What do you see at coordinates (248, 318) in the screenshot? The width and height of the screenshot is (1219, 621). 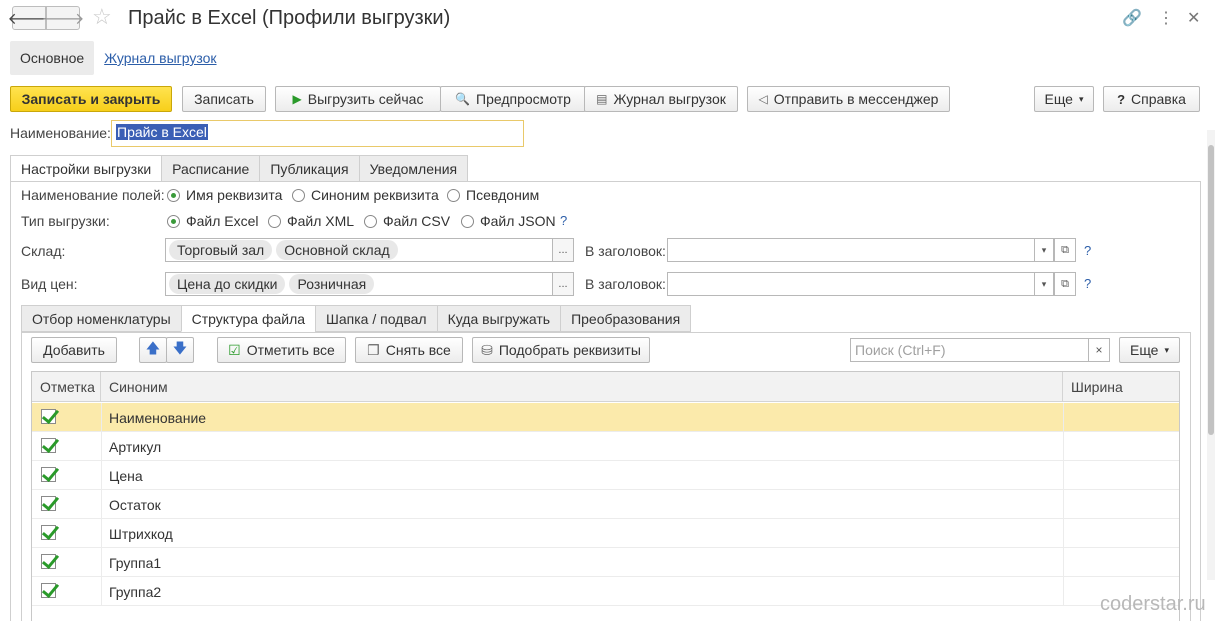 I see `tab-file-structure: Структура файла` at bounding box center [248, 318].